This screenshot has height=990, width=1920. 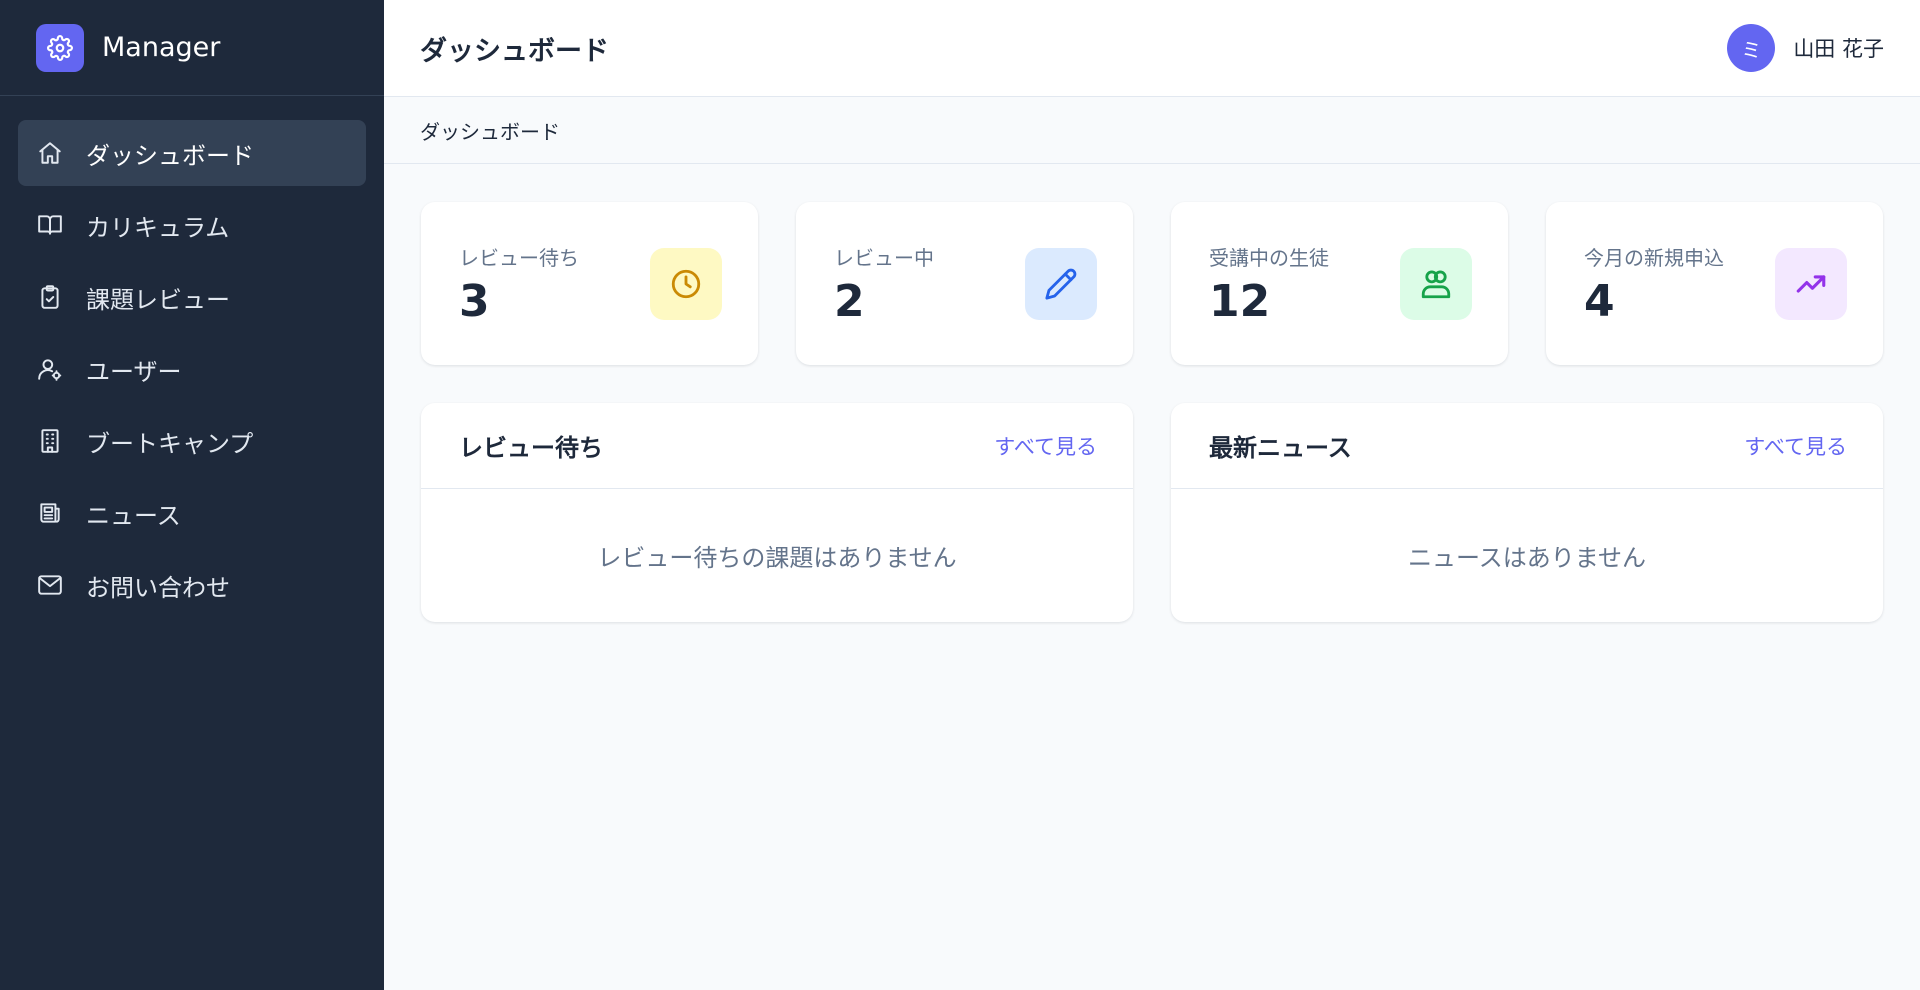 I want to click on pending-reviews-panel: レビュー待ち すべて見る レビュー待ちの課題はありません, so click(x=777, y=512).